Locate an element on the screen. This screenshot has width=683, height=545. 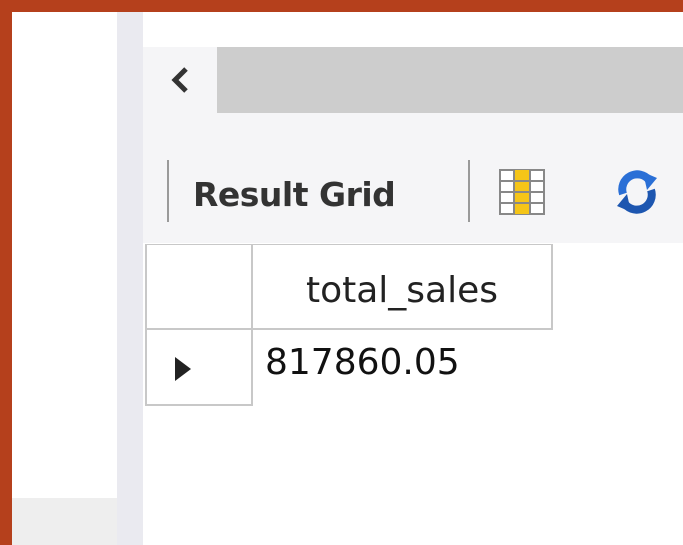
scroll-left-button is located at coordinates (180, 80).